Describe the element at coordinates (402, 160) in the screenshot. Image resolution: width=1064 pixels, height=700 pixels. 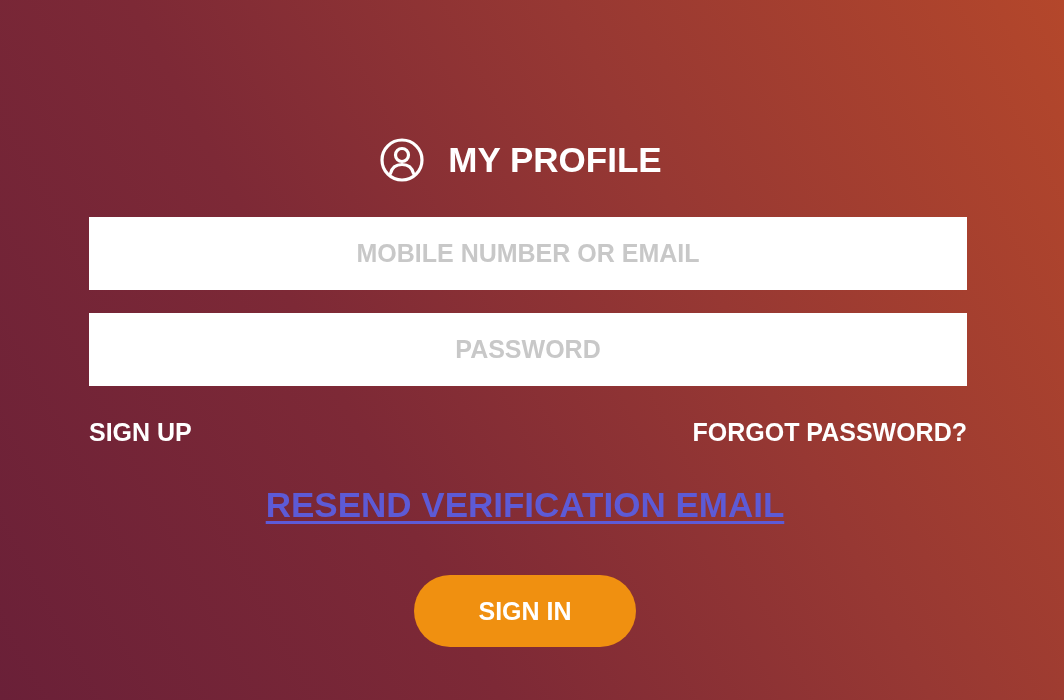
I see `user-profile-icon` at that location.